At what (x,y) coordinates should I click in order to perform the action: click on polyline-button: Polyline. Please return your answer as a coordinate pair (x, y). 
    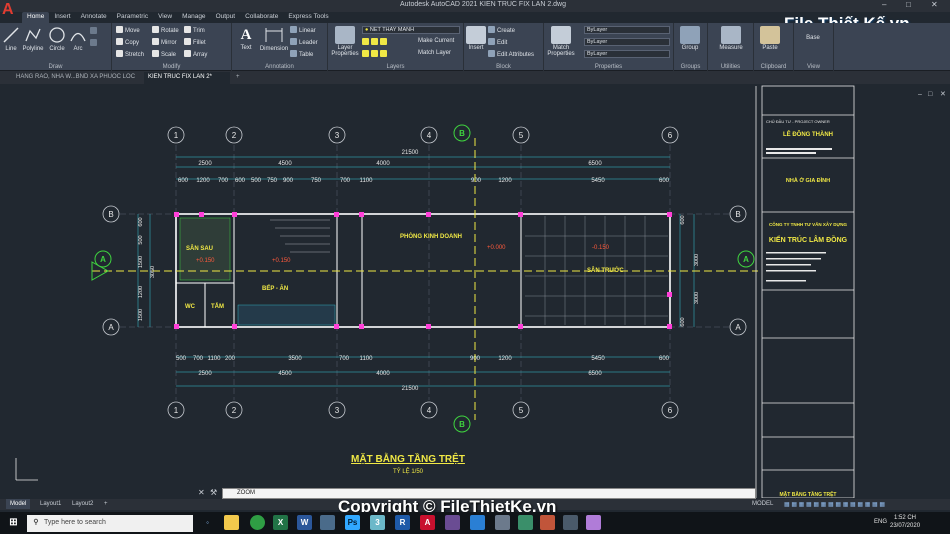
    Looking at the image, I should click on (33, 39).